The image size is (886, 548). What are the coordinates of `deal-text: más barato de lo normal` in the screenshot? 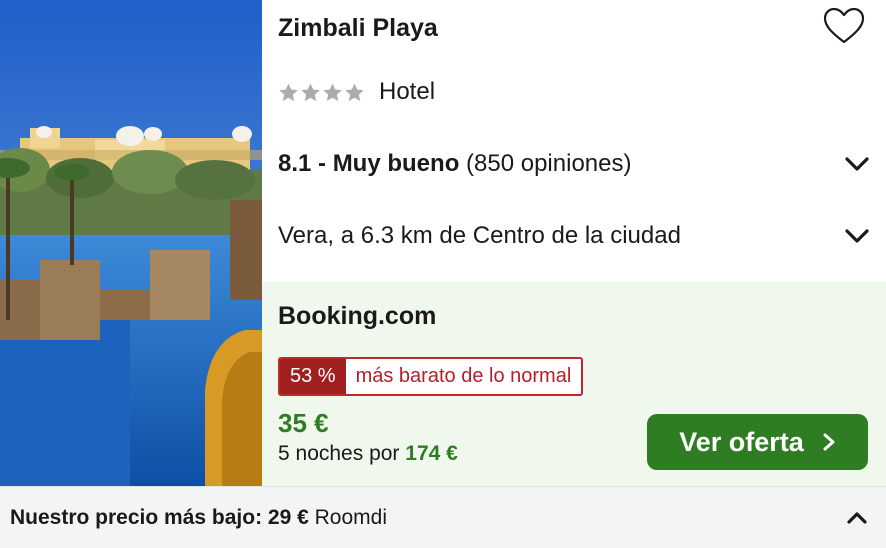 It's located at (463, 376).